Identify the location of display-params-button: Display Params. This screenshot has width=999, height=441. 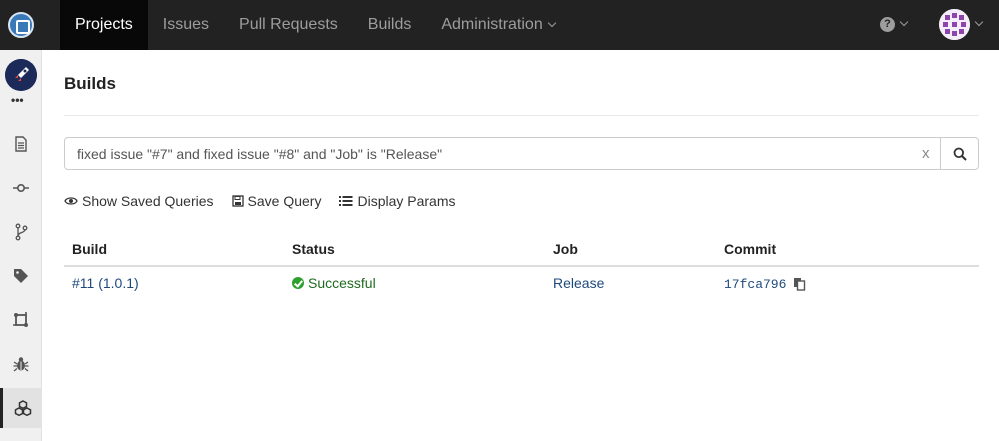
(397, 201).